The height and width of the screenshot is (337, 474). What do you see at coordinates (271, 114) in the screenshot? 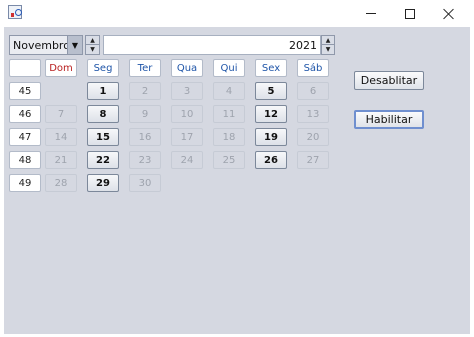
I see `day-cell: 12` at bounding box center [271, 114].